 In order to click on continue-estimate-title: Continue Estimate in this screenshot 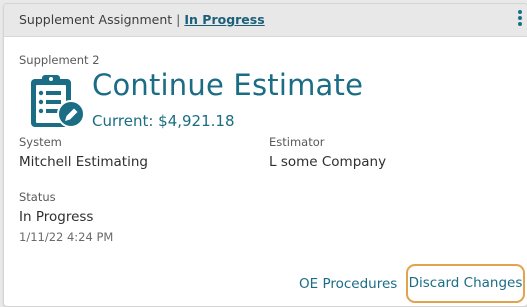, I will do `click(227, 85)`.